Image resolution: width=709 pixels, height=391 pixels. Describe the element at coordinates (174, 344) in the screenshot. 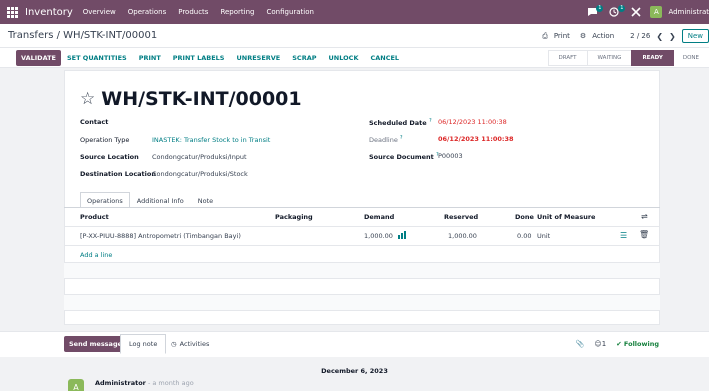

I see `activities-clock-icon: ◷` at that location.